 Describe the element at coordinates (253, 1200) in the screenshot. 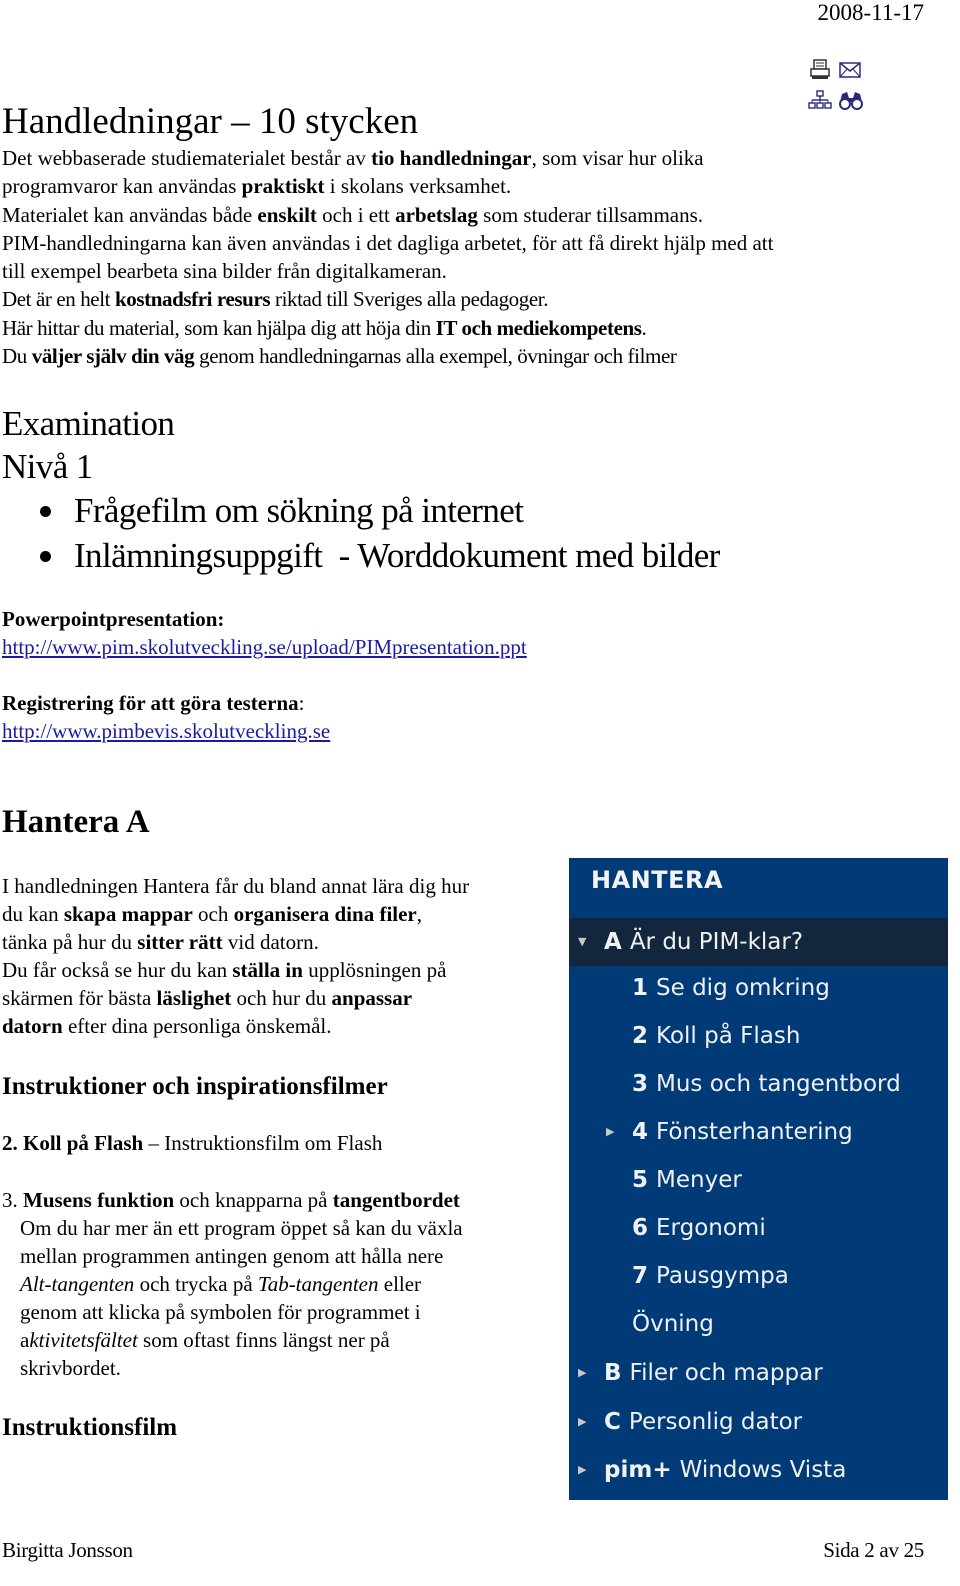

I see `text-run: och knapparna på` at that location.